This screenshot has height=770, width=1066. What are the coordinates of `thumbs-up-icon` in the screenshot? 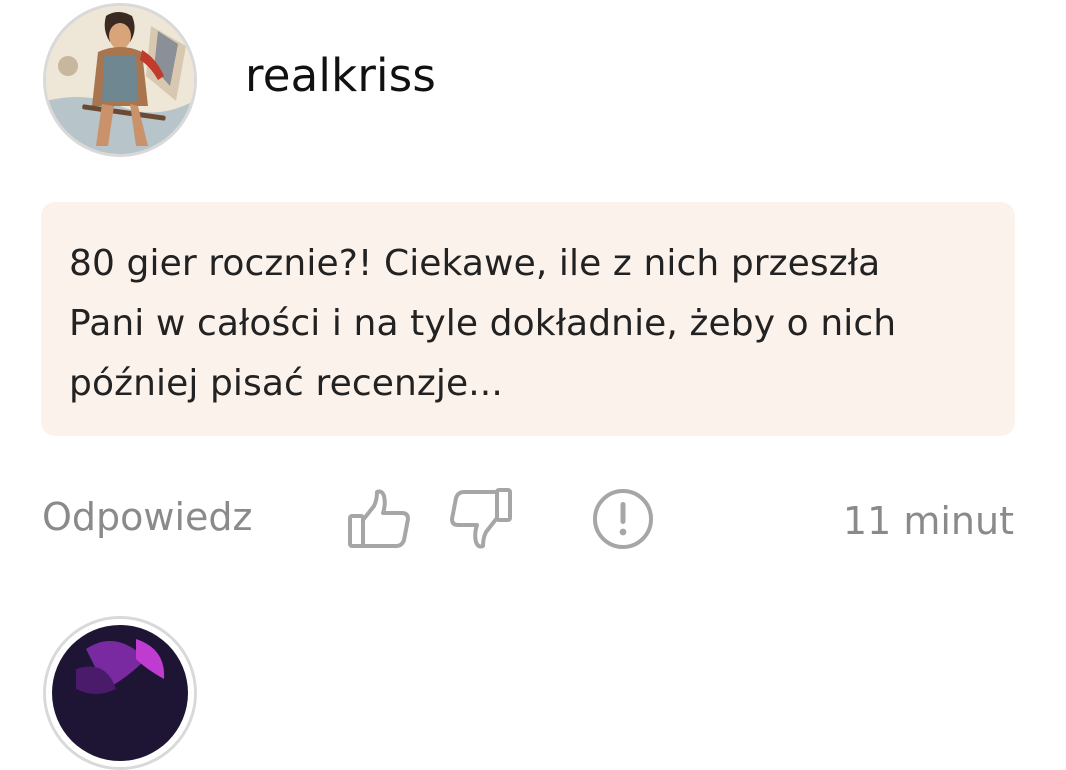 It's located at (379, 518).